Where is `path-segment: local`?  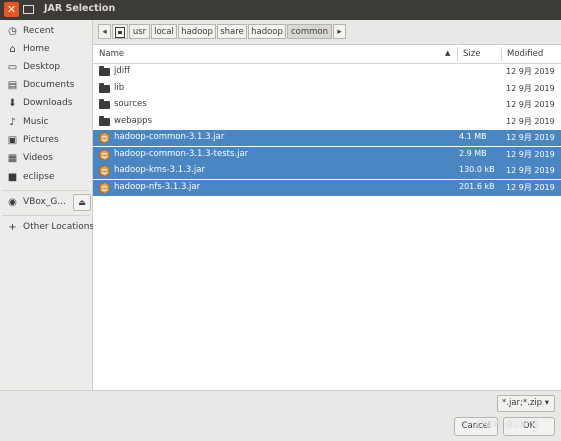
path-segment: local is located at coordinates (164, 31).